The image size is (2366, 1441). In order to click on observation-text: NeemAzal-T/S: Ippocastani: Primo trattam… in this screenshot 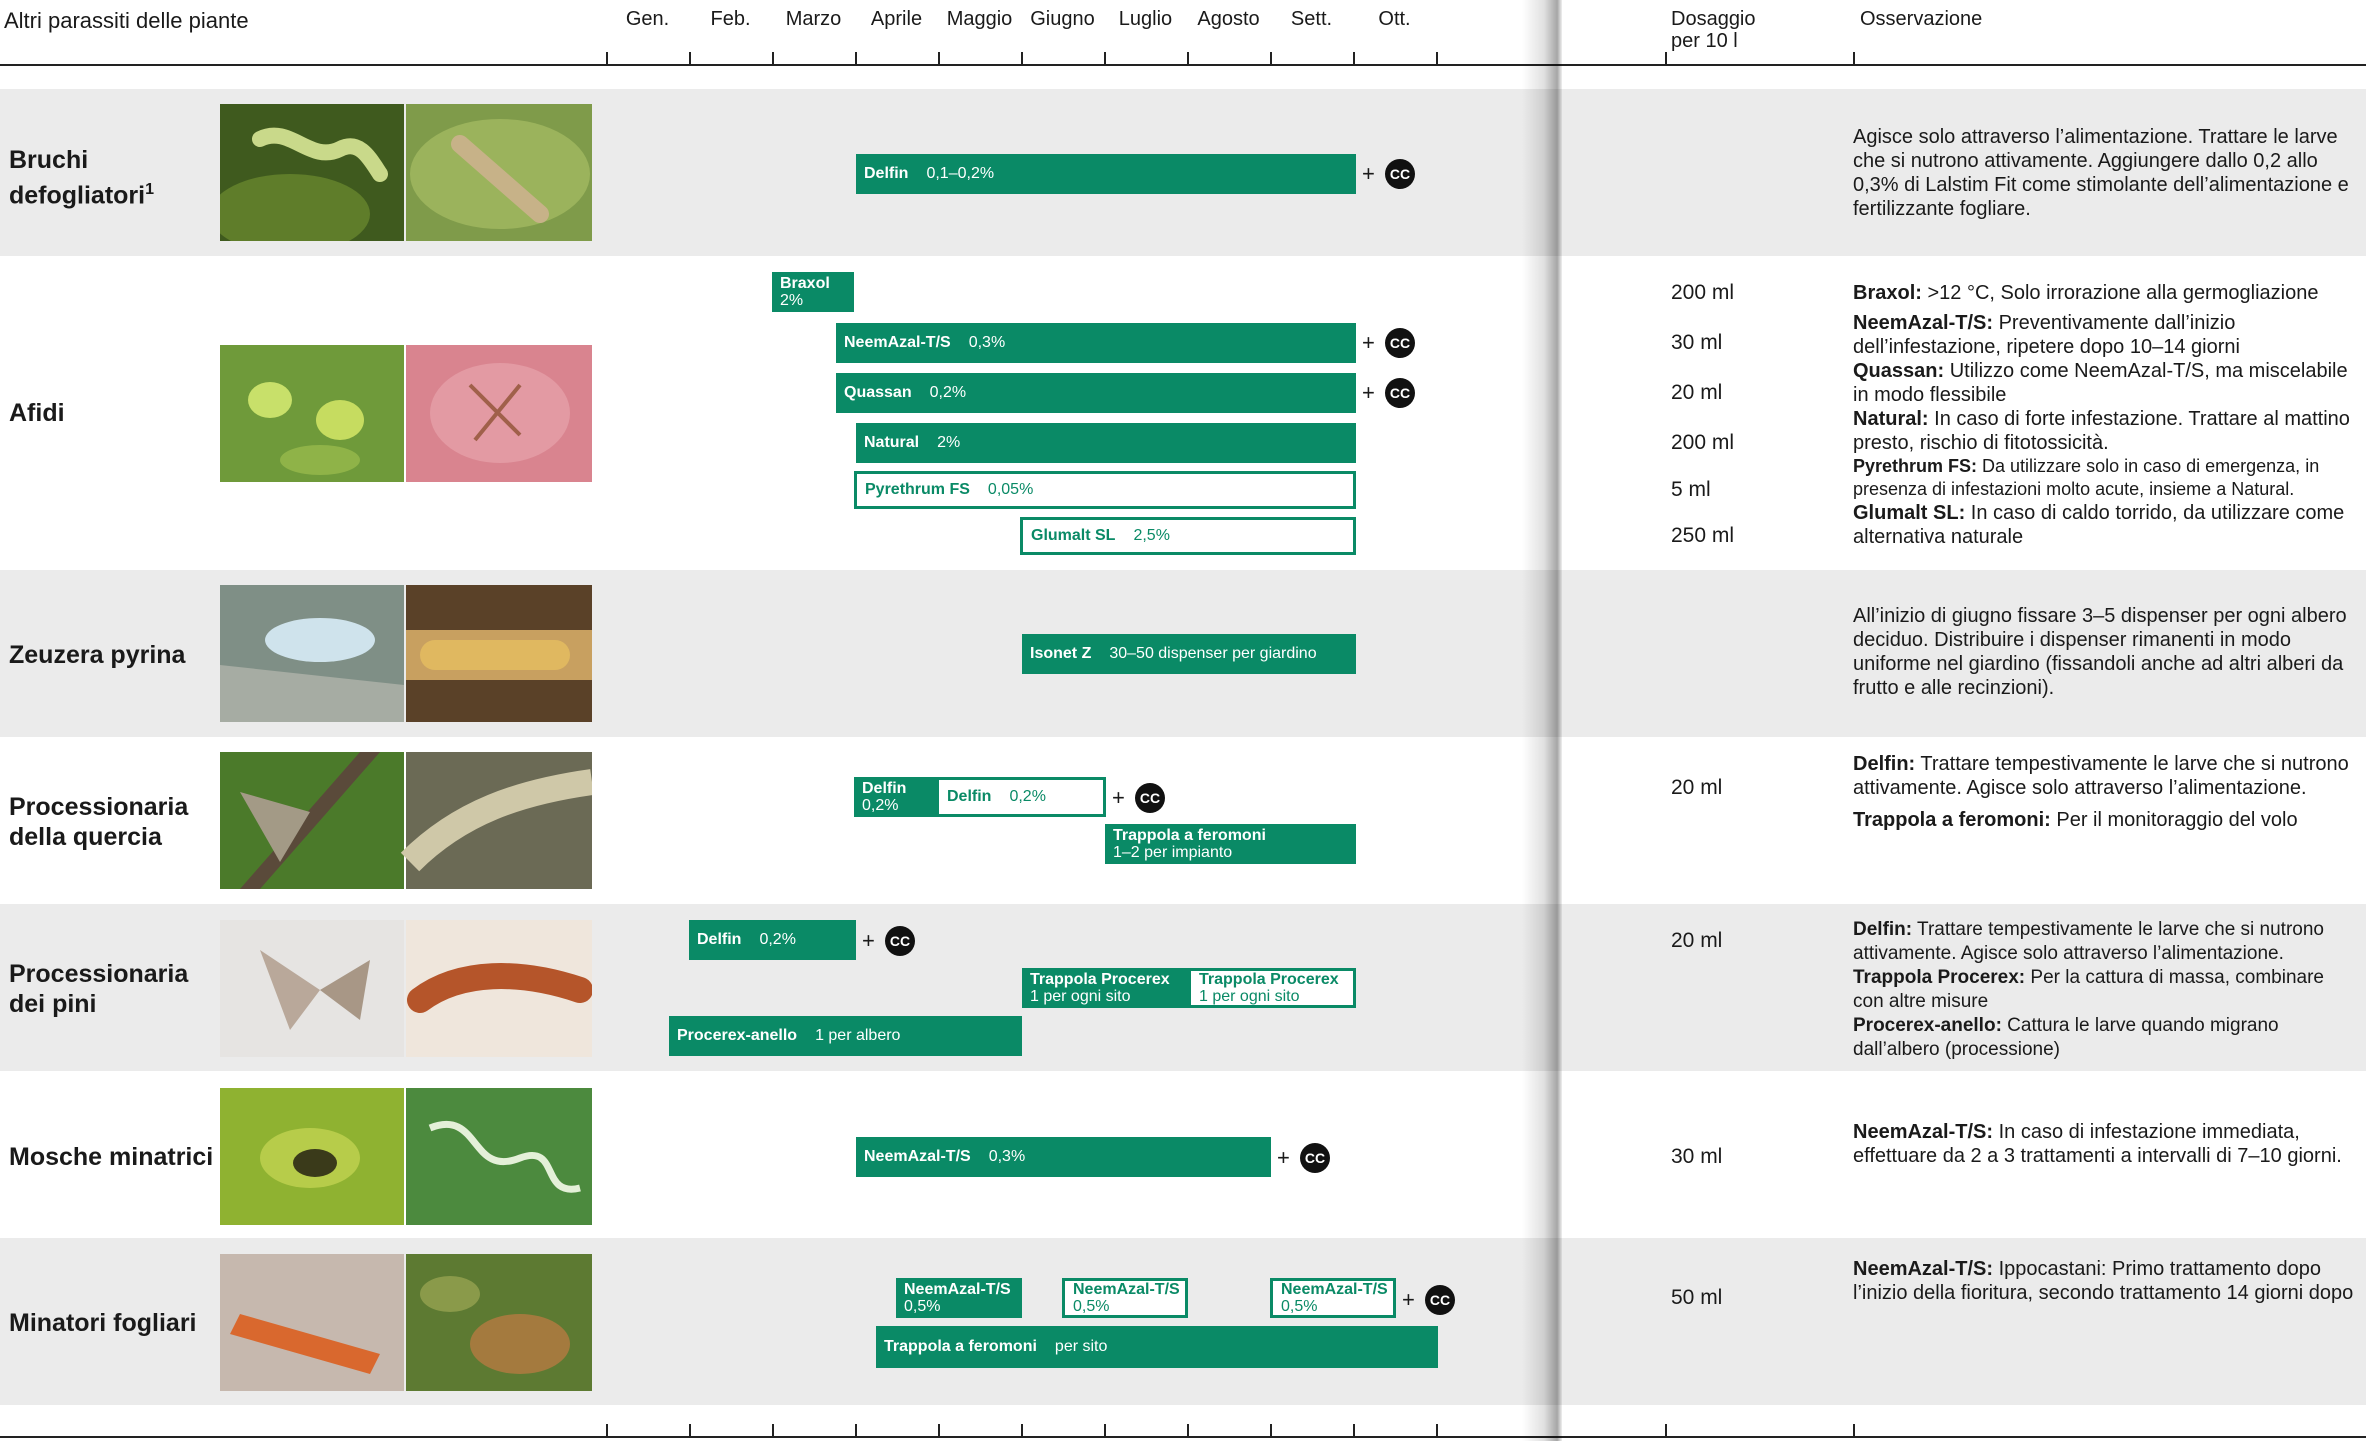, I will do `click(2105, 1281)`.